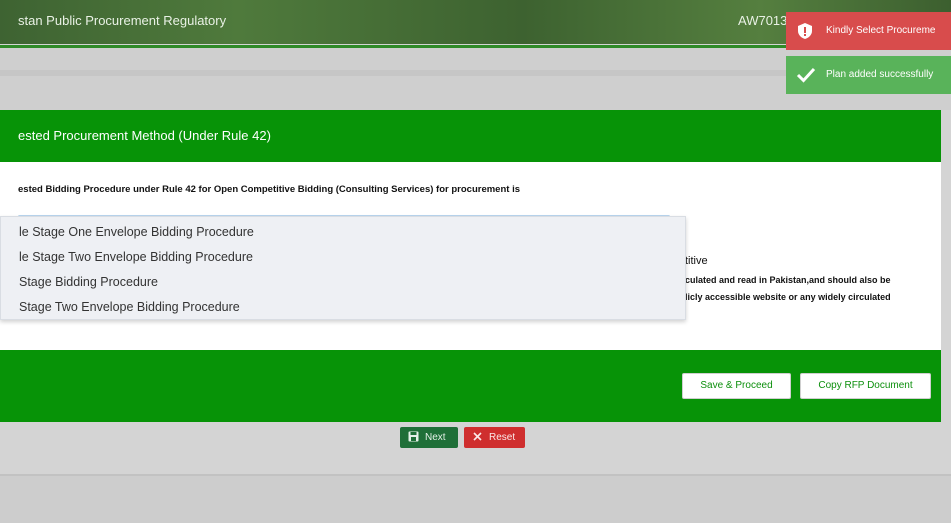  What do you see at coordinates (477, 438) in the screenshot?
I see `close-icon` at bounding box center [477, 438].